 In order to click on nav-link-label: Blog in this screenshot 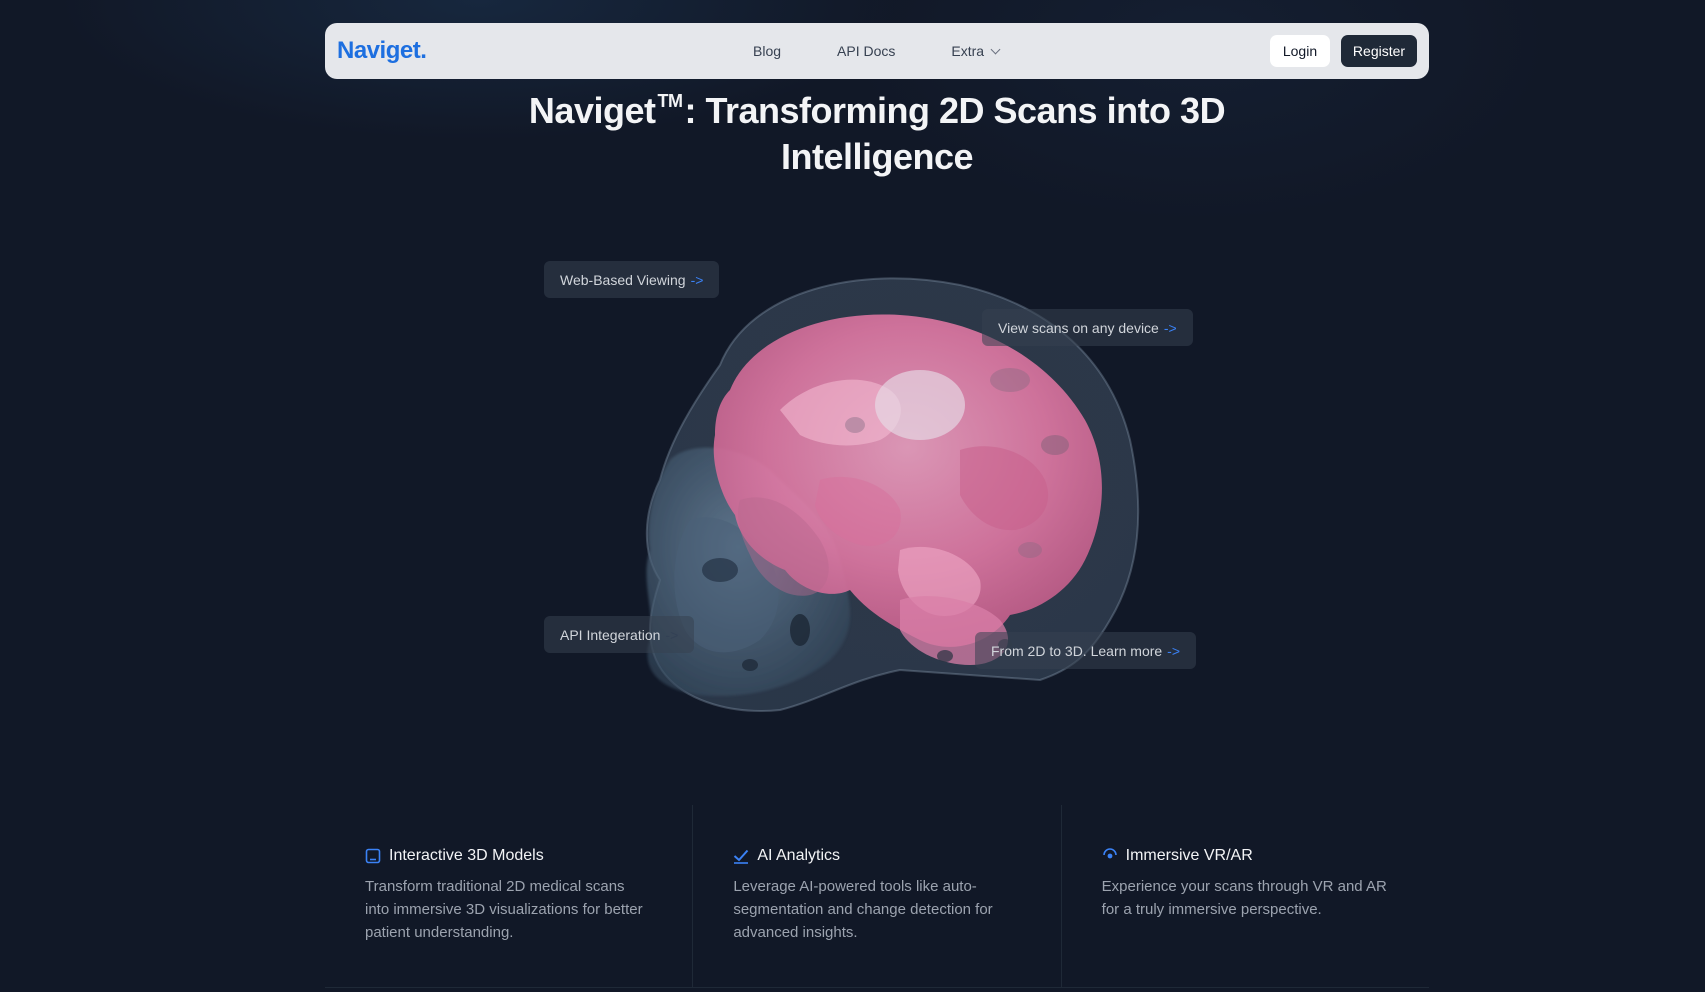, I will do `click(767, 51)`.